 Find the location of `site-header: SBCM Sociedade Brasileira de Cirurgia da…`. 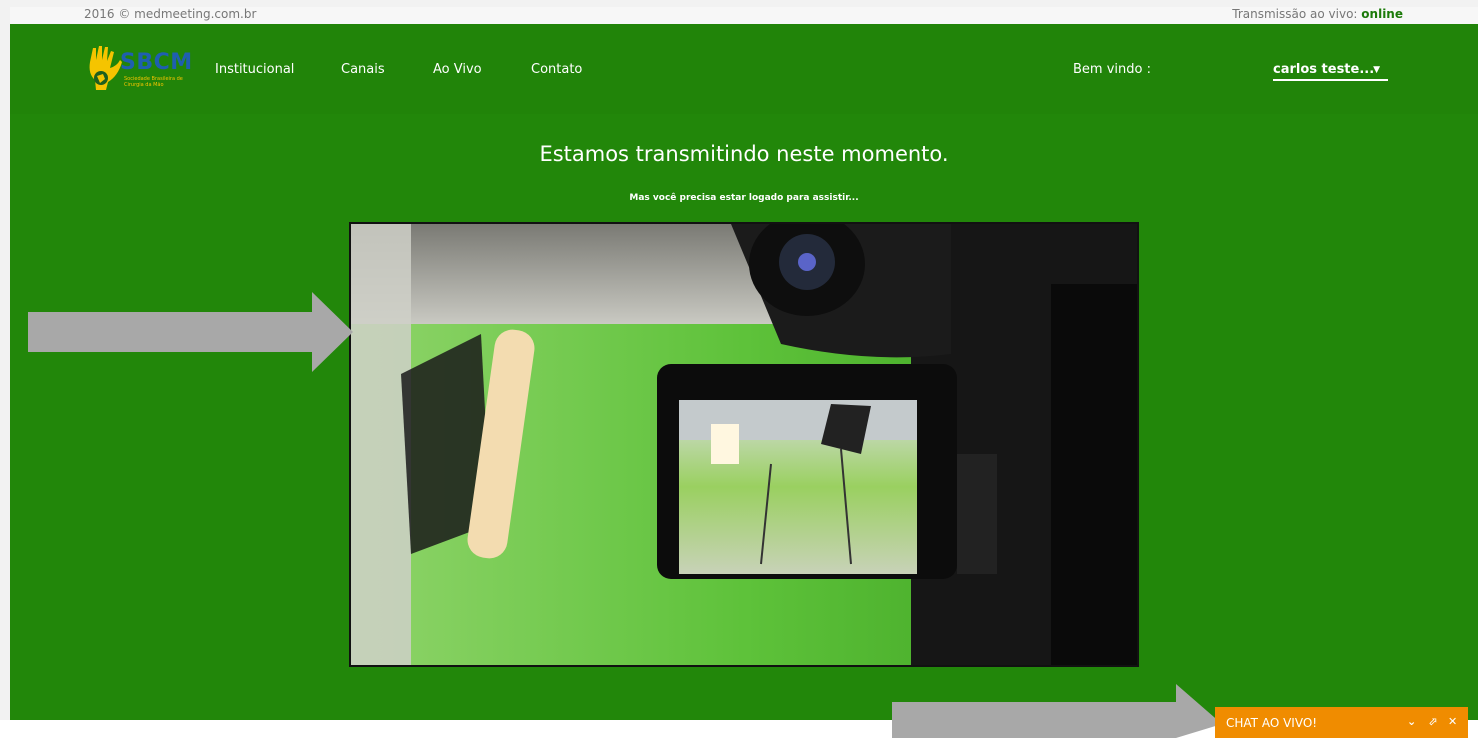

site-header: SBCM Sociedade Brasileira de Cirurgia da… is located at coordinates (744, 69).